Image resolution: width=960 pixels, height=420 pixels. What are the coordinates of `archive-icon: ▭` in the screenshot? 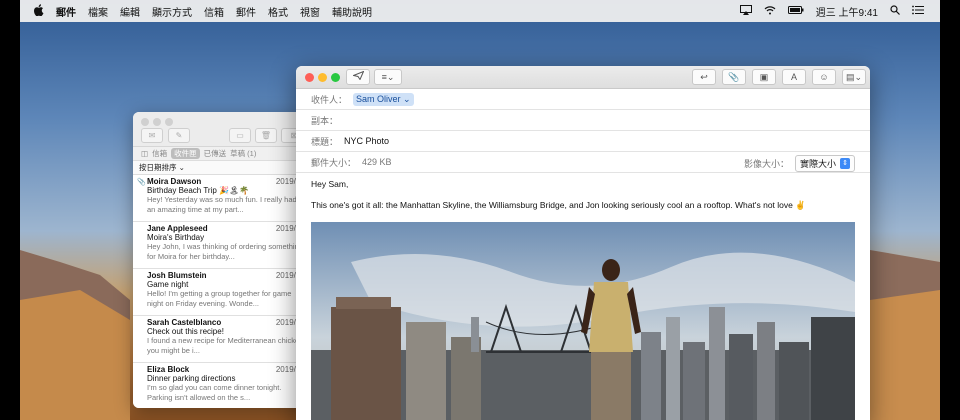 It's located at (240, 135).